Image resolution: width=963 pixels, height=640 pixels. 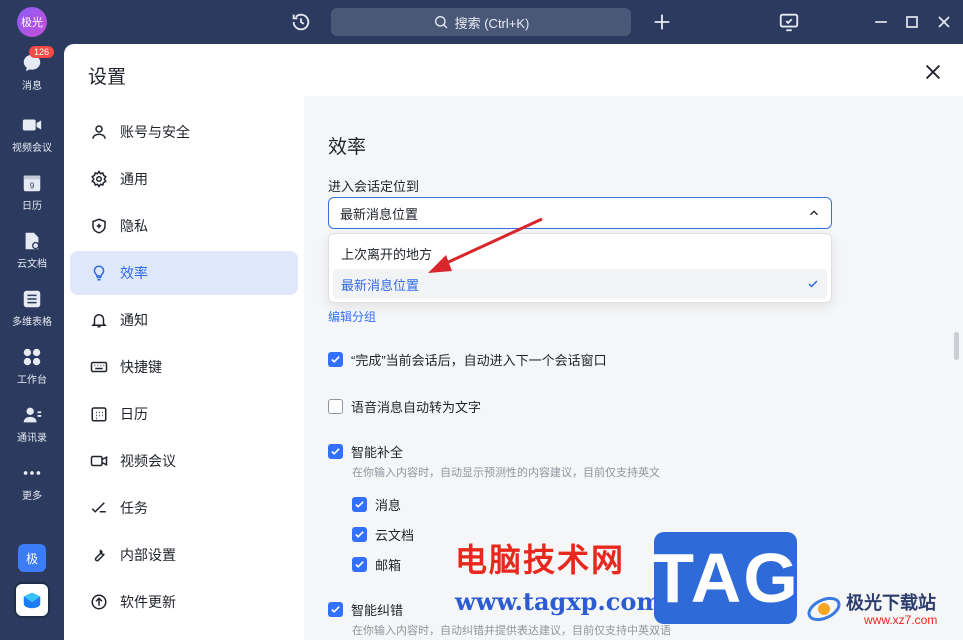 What do you see at coordinates (301, 22) in the screenshot?
I see `history-icon` at bounding box center [301, 22].